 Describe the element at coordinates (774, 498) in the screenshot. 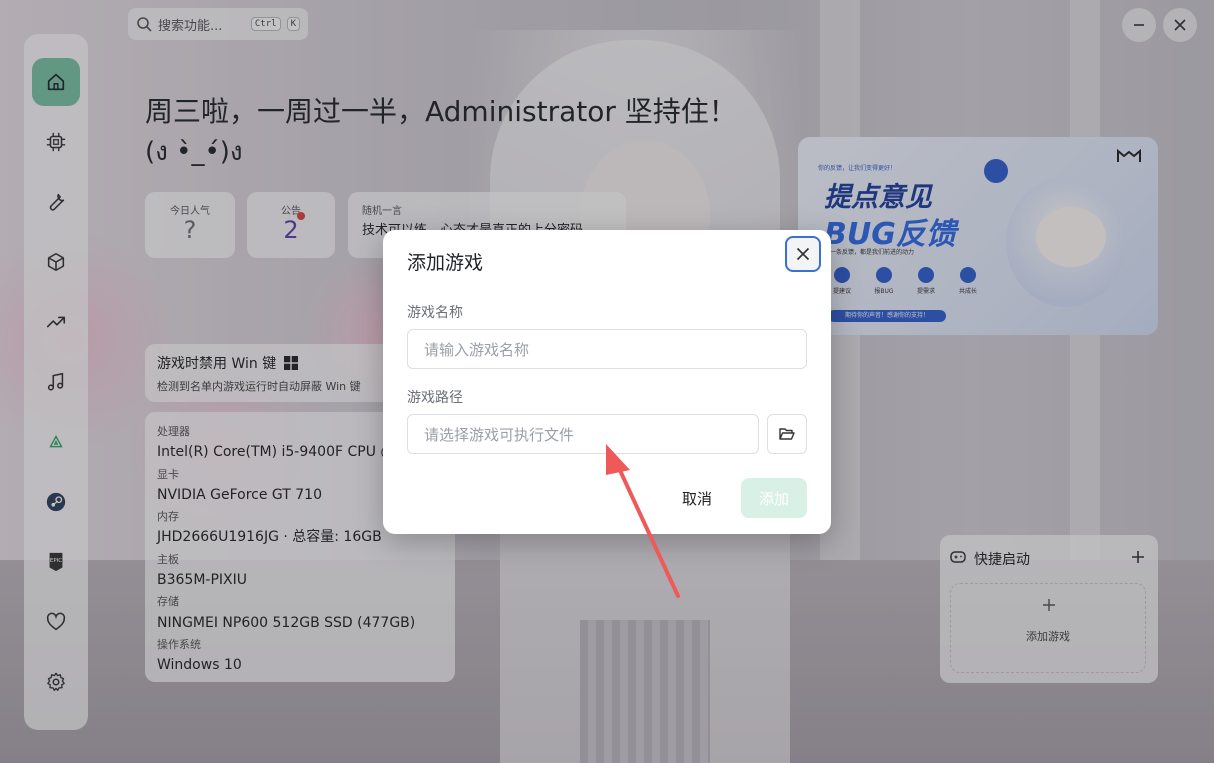

I see `add-button: 添加` at that location.